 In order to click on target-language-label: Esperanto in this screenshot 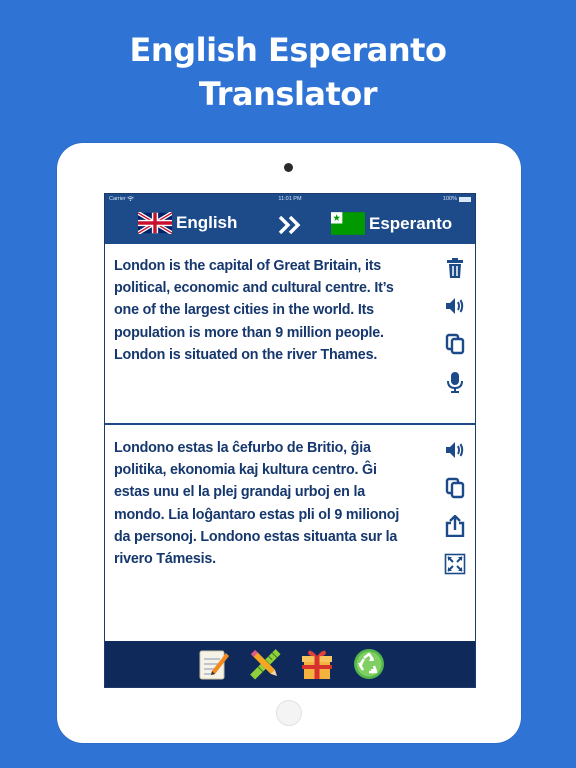, I will do `click(411, 223)`.